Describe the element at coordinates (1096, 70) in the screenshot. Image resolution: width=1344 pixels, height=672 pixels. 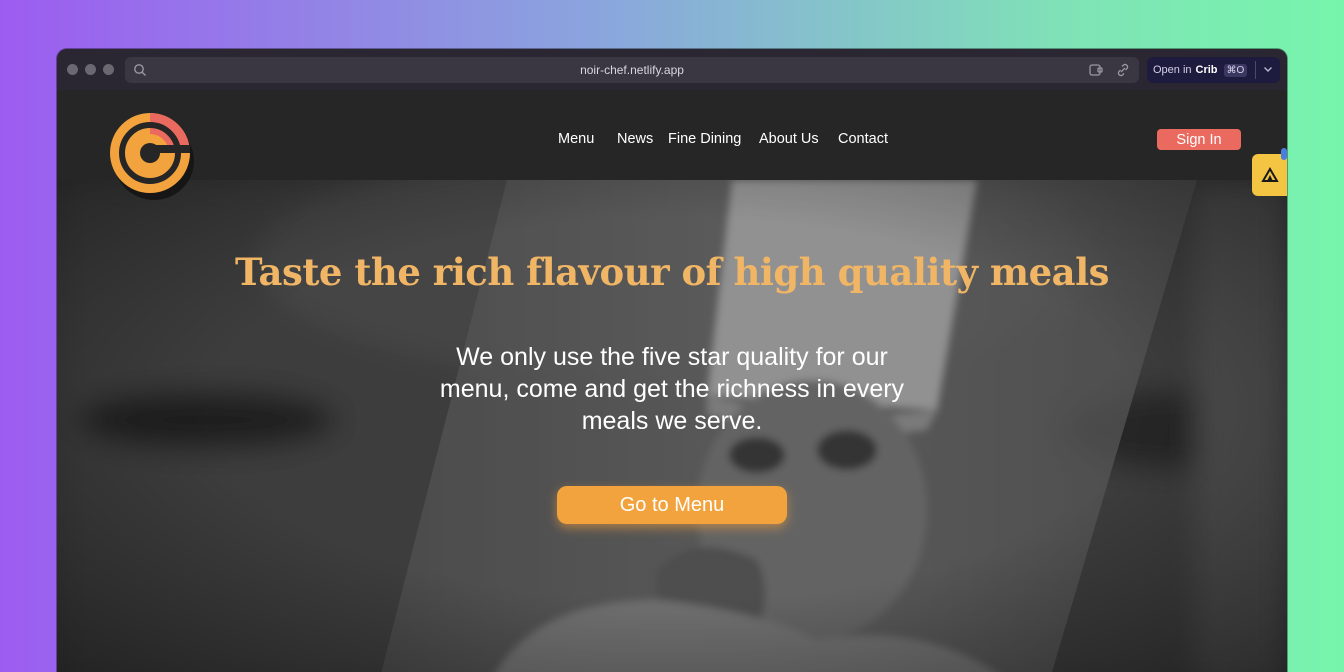
I see `extension-icon` at that location.